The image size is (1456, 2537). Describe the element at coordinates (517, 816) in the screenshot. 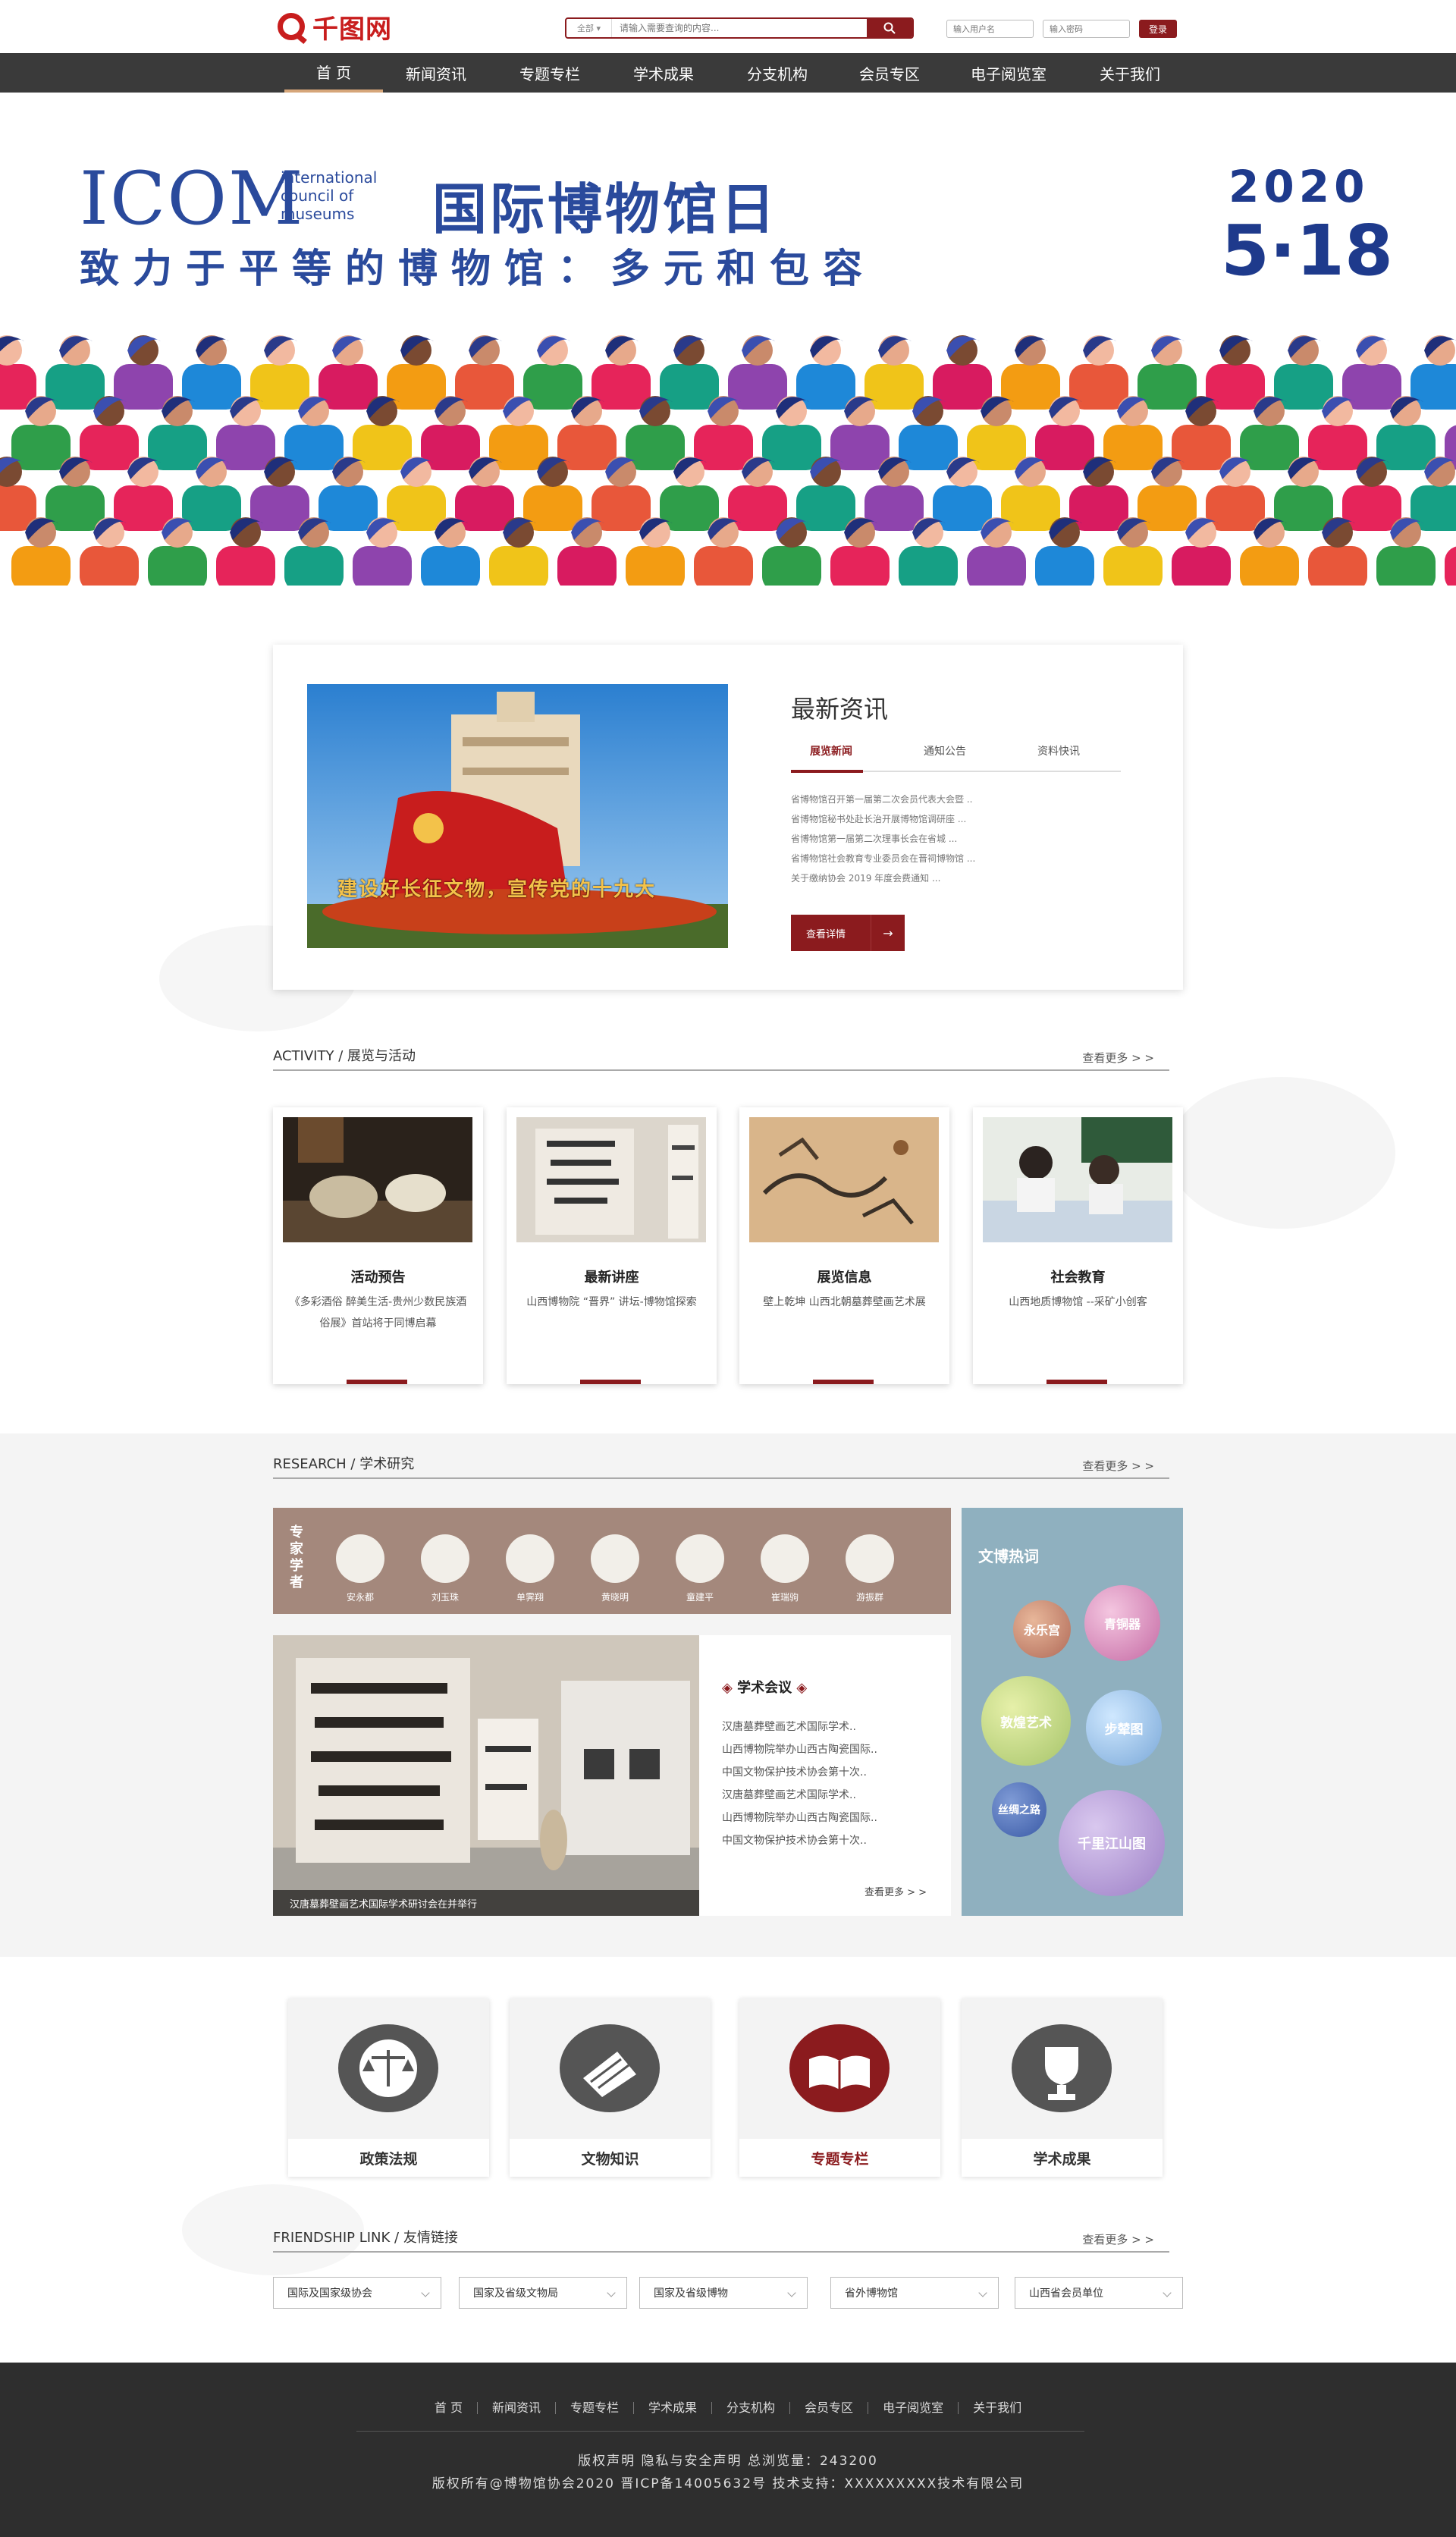

I see `news-image: 建设好长征文物，宣传党的十九大` at that location.